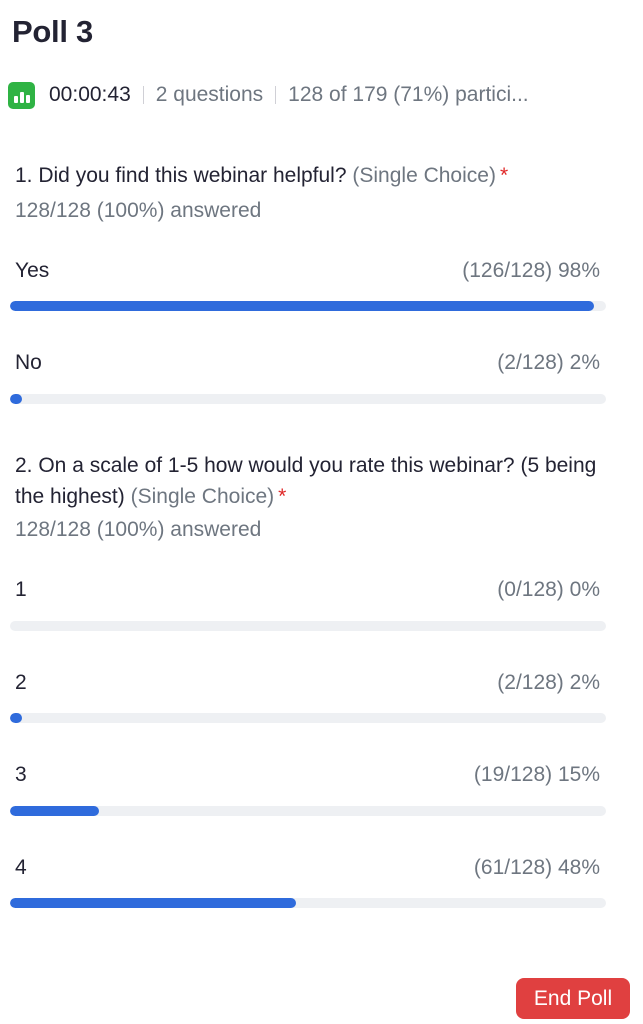 The image size is (643, 1024). I want to click on option-q1-no: No (2/128) 2%, so click(308, 376).